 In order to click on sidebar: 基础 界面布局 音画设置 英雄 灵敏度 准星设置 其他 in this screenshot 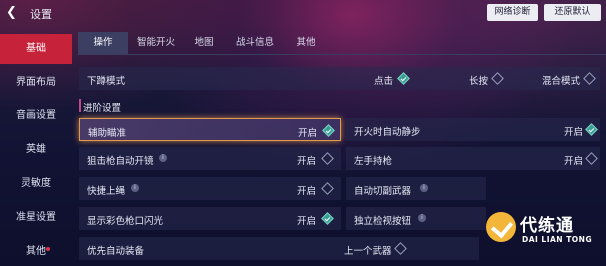, I will do `click(36, 149)`.